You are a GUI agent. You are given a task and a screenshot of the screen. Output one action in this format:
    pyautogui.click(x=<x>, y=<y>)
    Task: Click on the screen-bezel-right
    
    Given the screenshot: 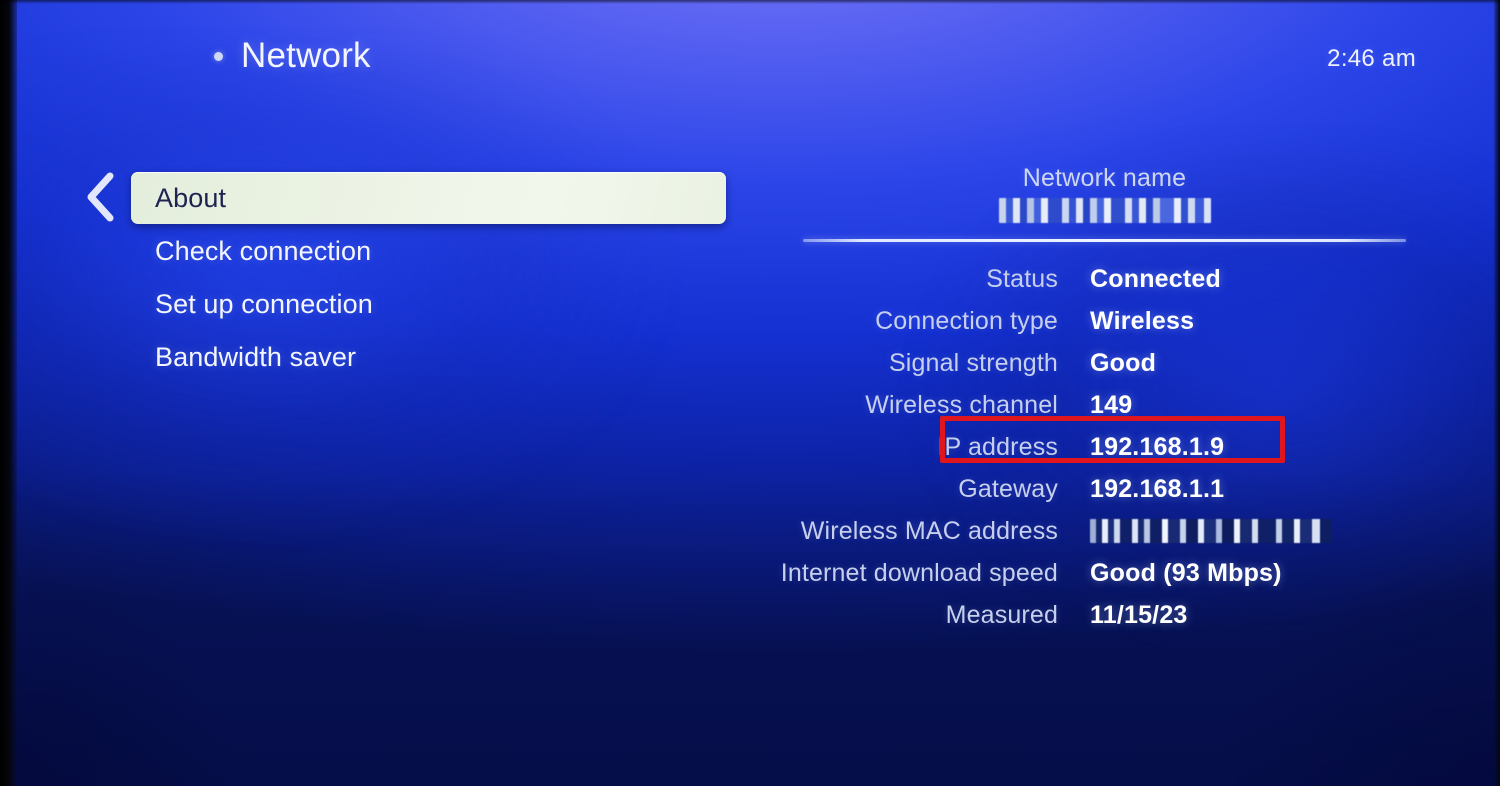 What is the action you would take?
    pyautogui.click(x=1497, y=393)
    